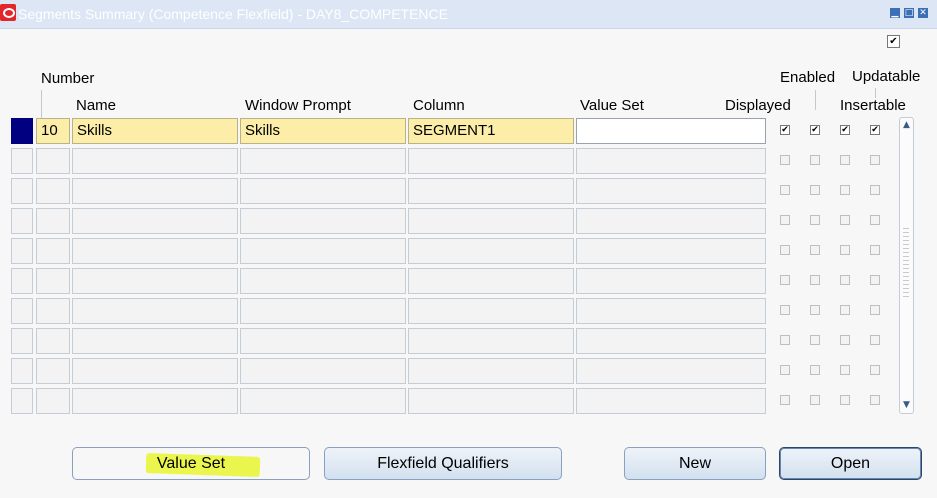  What do you see at coordinates (695, 463) in the screenshot?
I see `new-button: New` at bounding box center [695, 463].